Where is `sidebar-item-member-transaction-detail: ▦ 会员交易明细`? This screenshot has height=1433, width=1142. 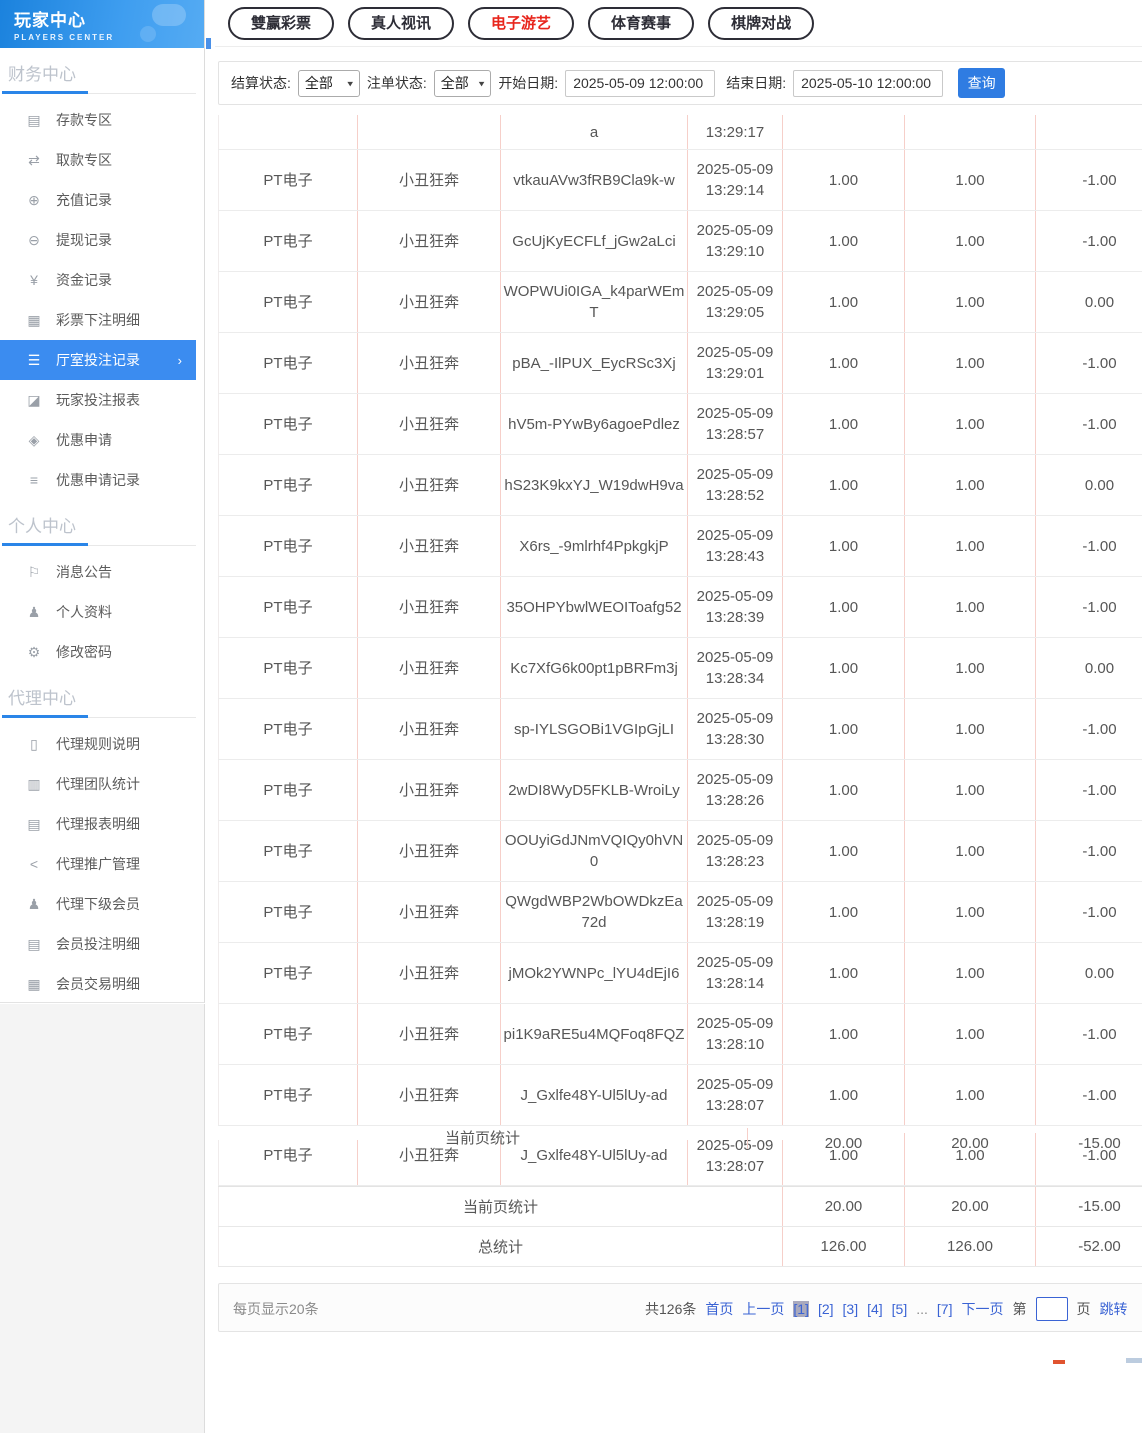
sidebar-item-member-transaction-detail: ▦ 会员交易明细 is located at coordinates (102, 984).